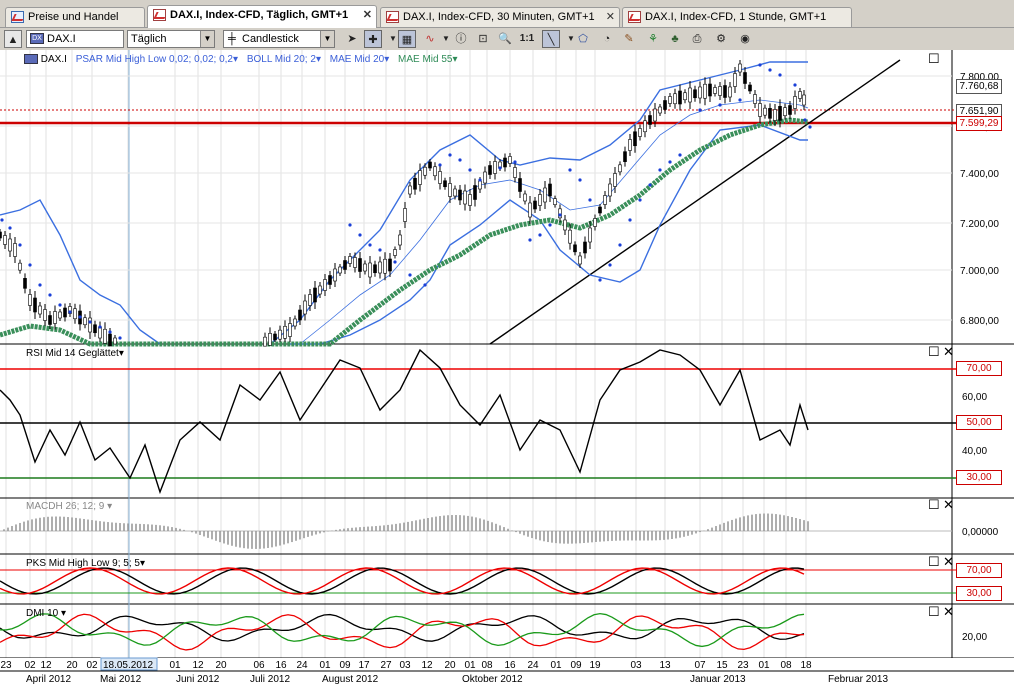  What do you see at coordinates (281, 59) in the screenshot?
I see `legend-boll: BOLL Mid 20; 2` at bounding box center [281, 59].